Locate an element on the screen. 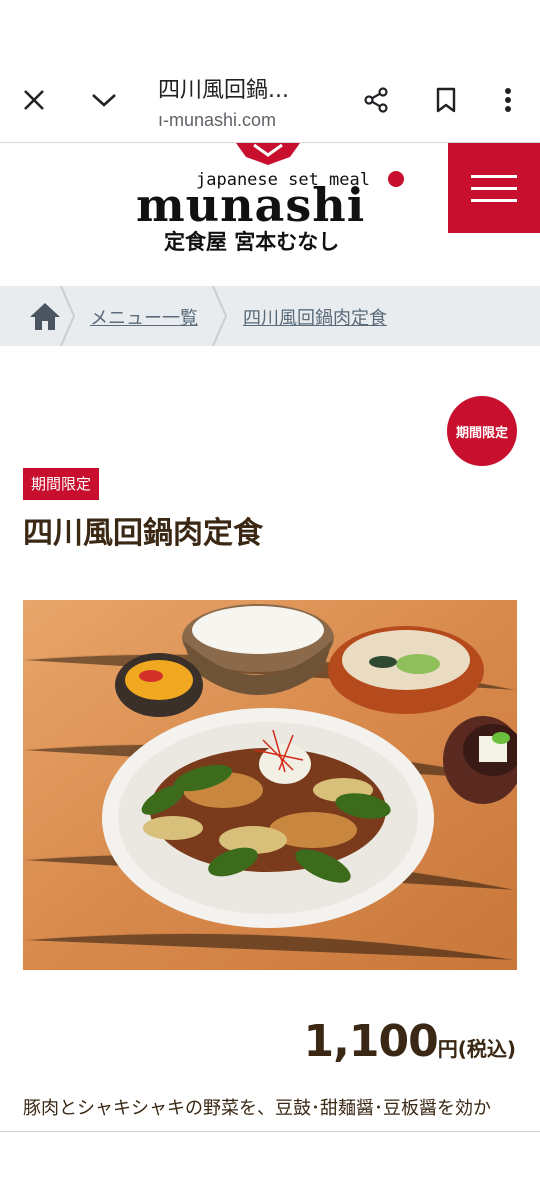 This screenshot has height=1200, width=540. price-unit: 円(税込) is located at coordinates (476, 1049).